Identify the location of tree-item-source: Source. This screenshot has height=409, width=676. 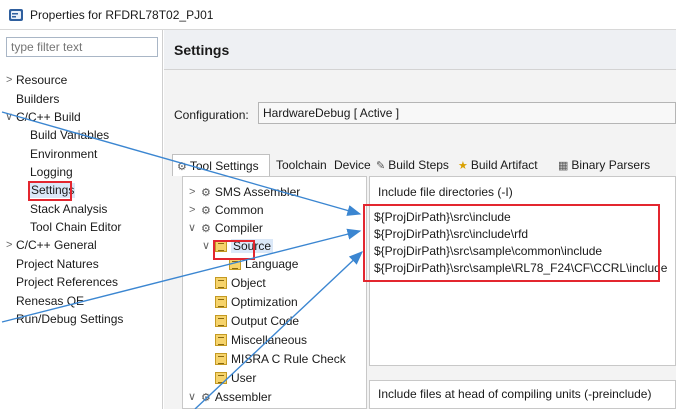
(244, 246).